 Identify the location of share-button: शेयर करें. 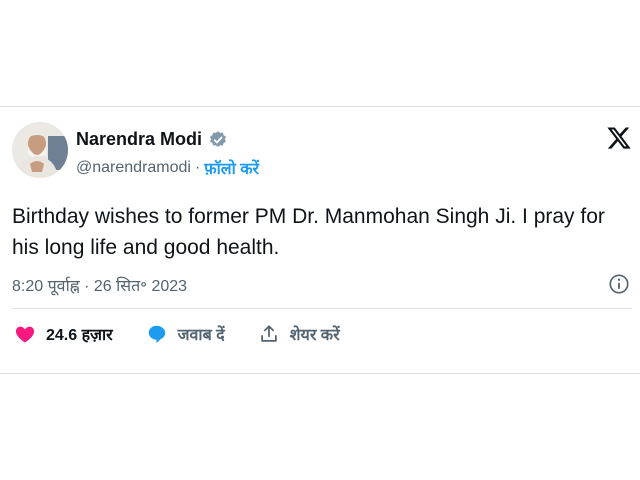
(299, 334).